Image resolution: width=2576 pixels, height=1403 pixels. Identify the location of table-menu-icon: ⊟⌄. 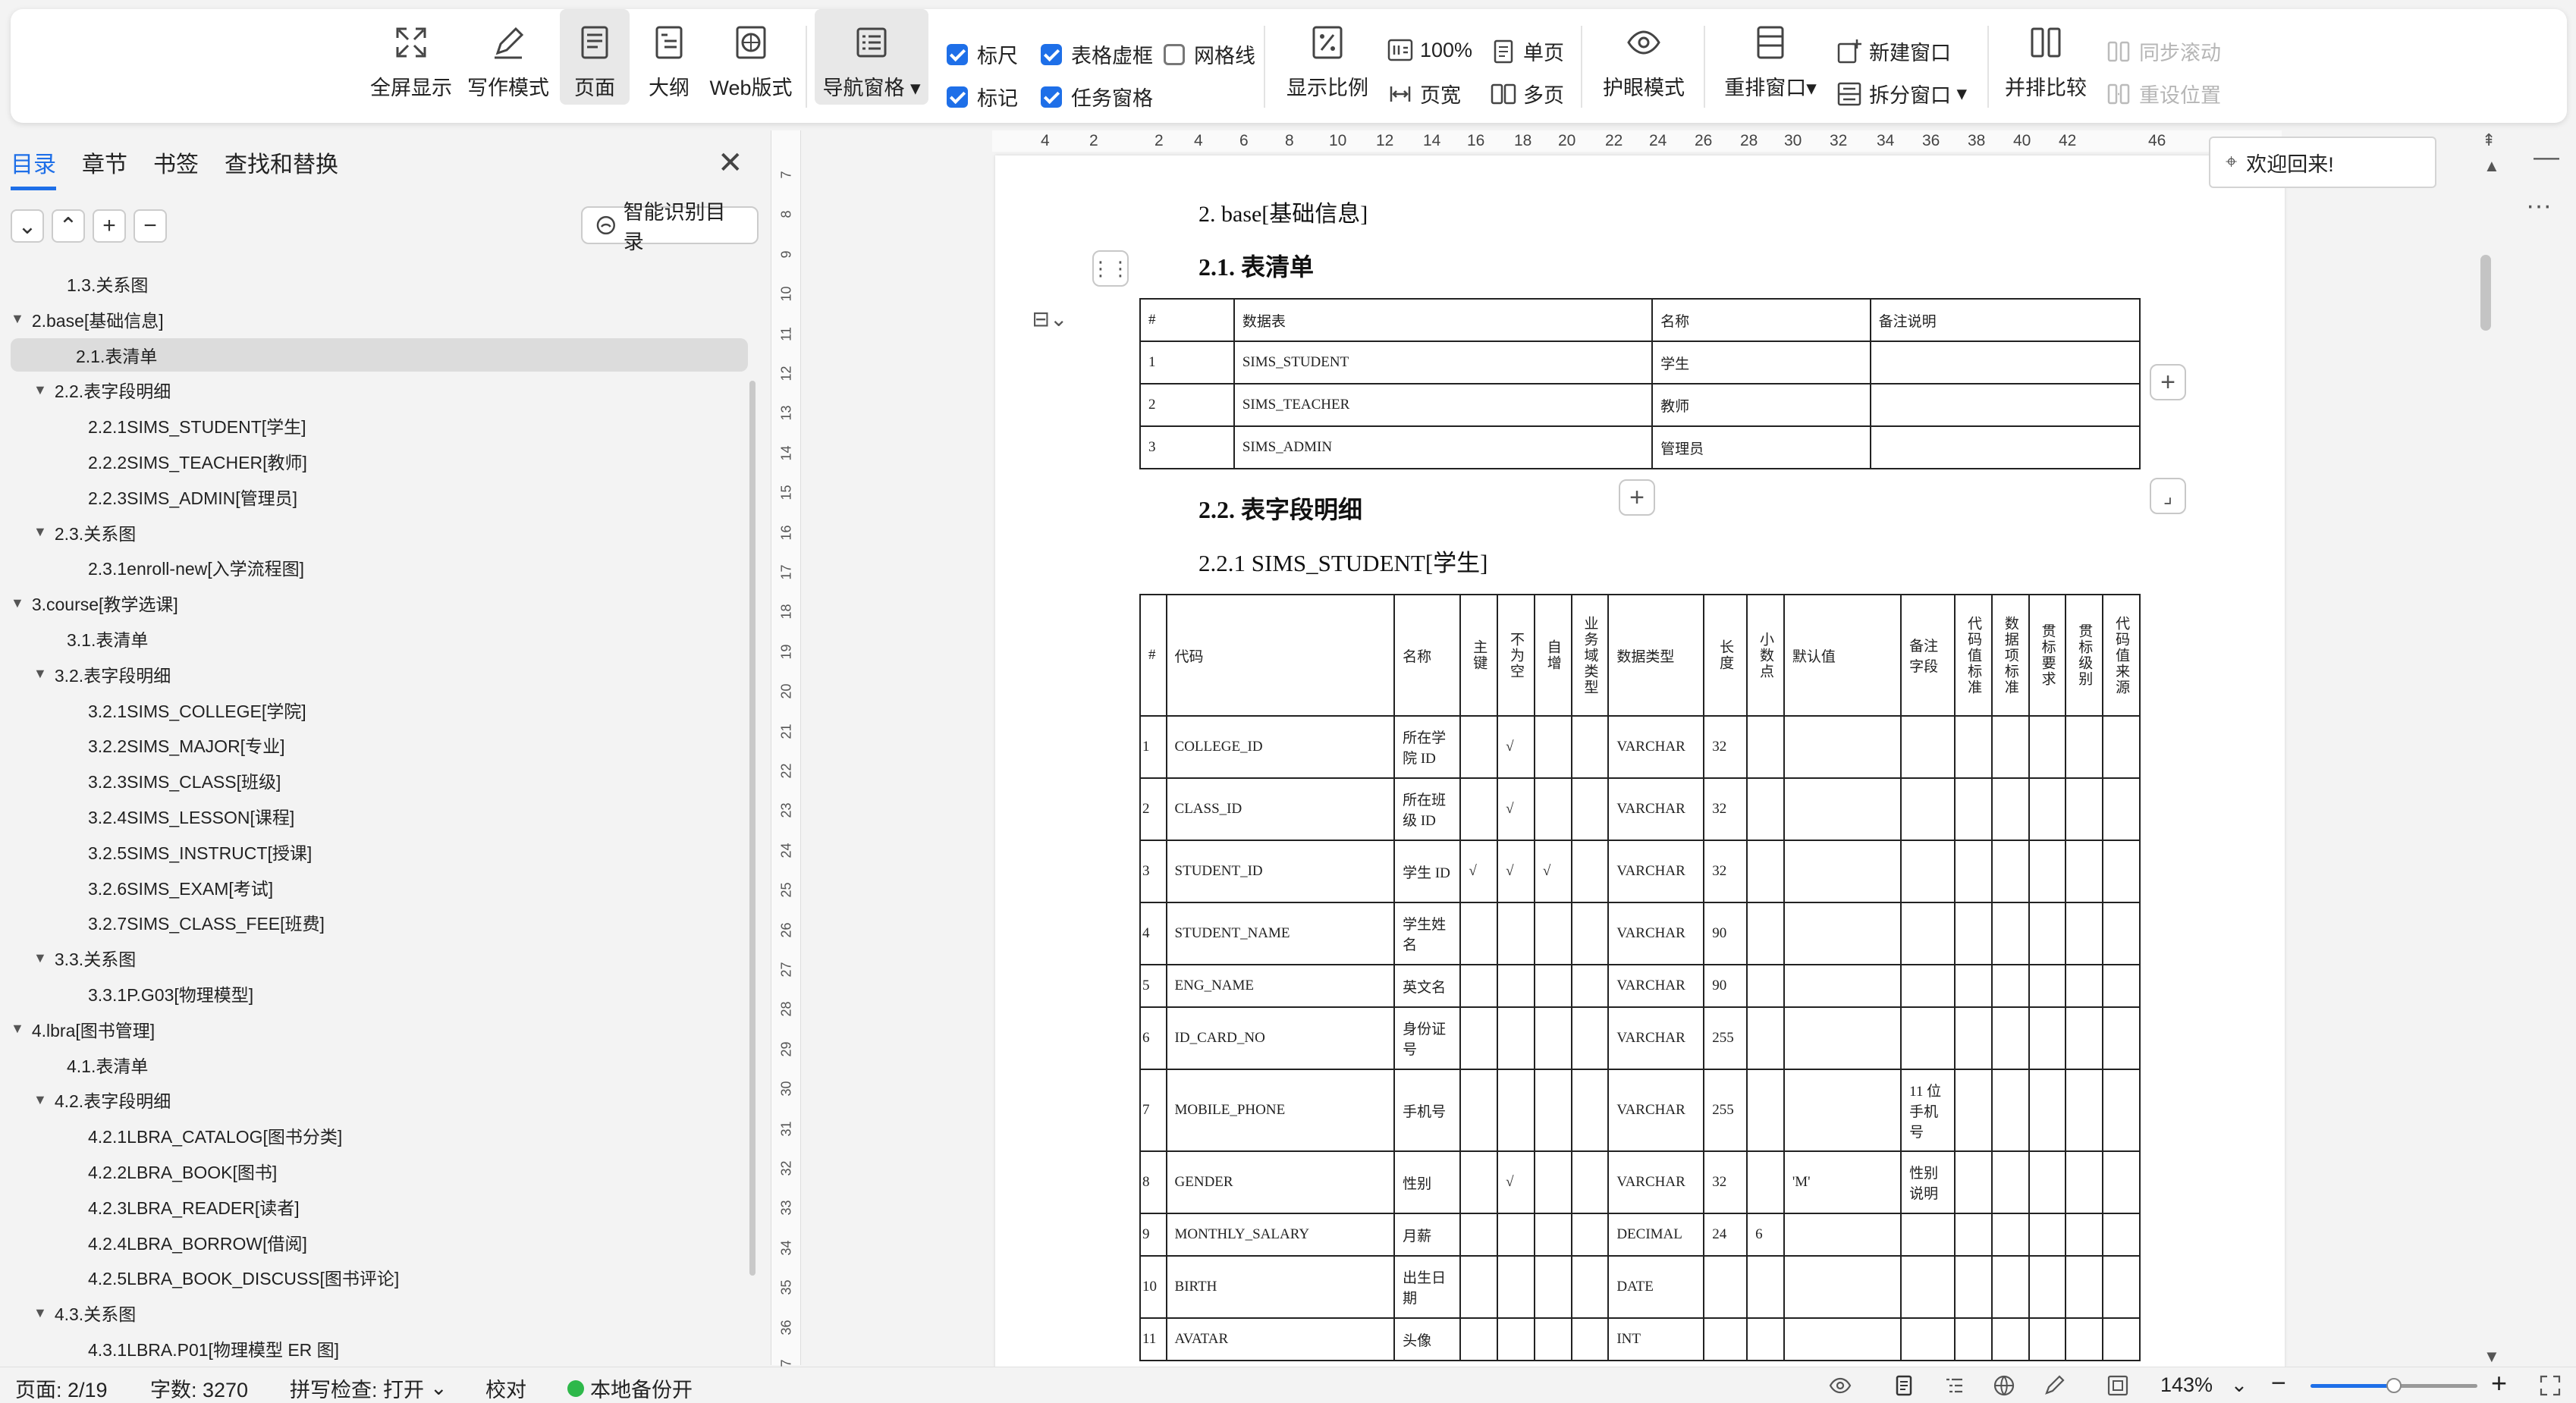
(1050, 318).